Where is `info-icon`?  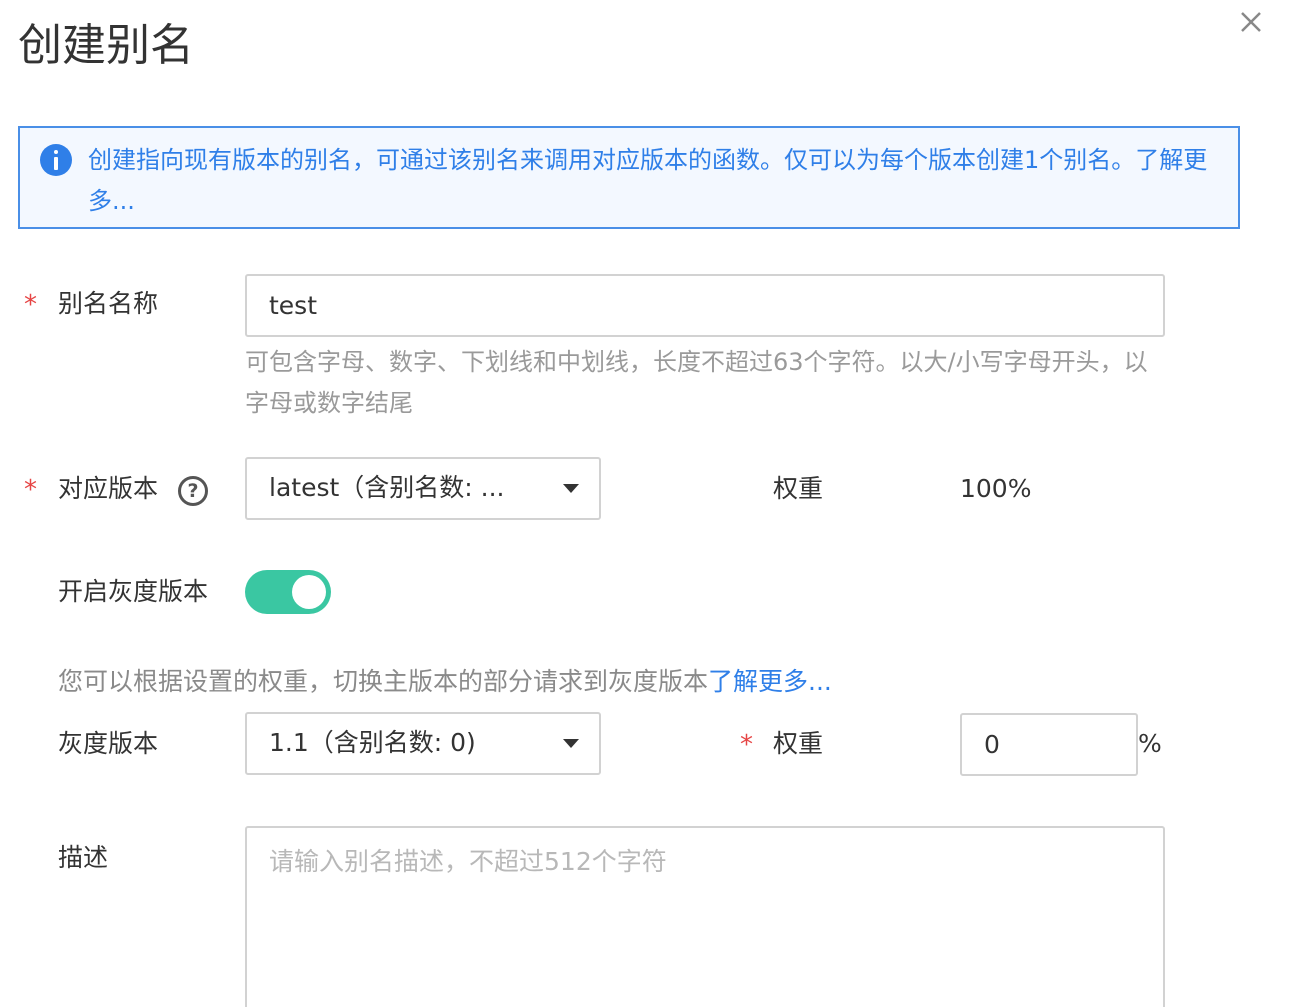
info-icon is located at coordinates (56, 160).